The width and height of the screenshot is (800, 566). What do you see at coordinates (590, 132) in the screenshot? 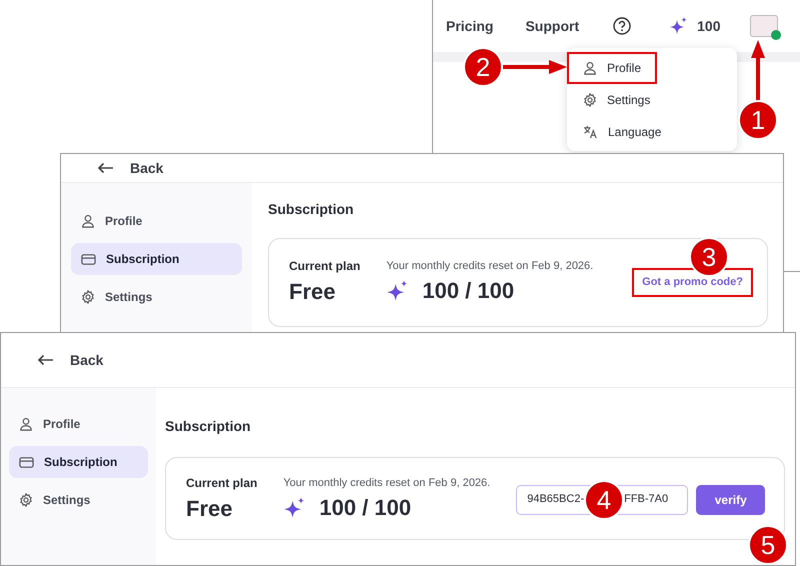
I see `translate-icon` at bounding box center [590, 132].